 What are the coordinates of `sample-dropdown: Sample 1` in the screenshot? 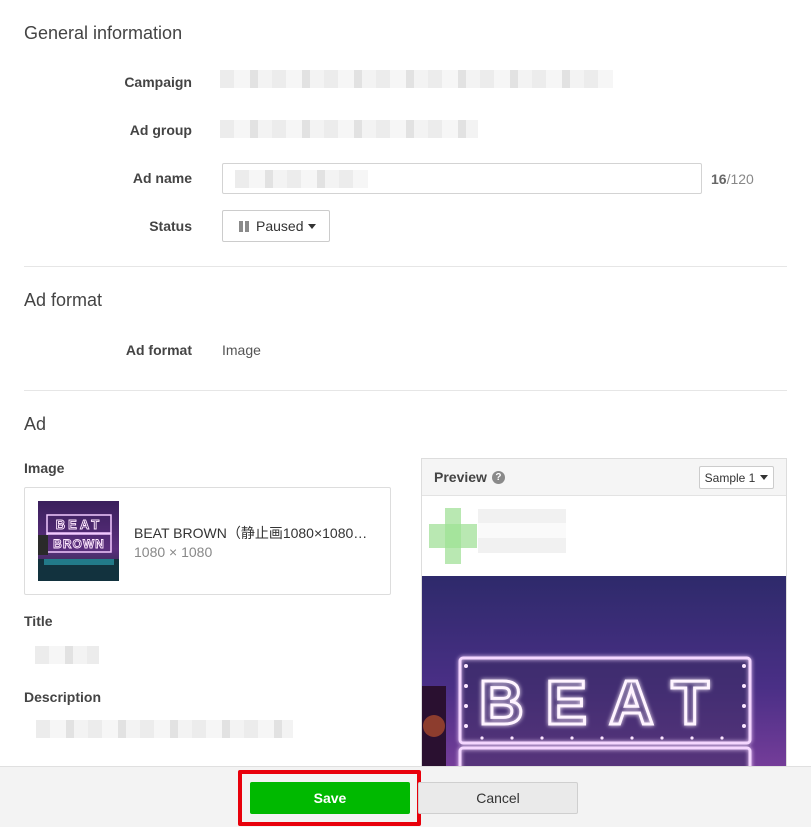 It's located at (736, 477).